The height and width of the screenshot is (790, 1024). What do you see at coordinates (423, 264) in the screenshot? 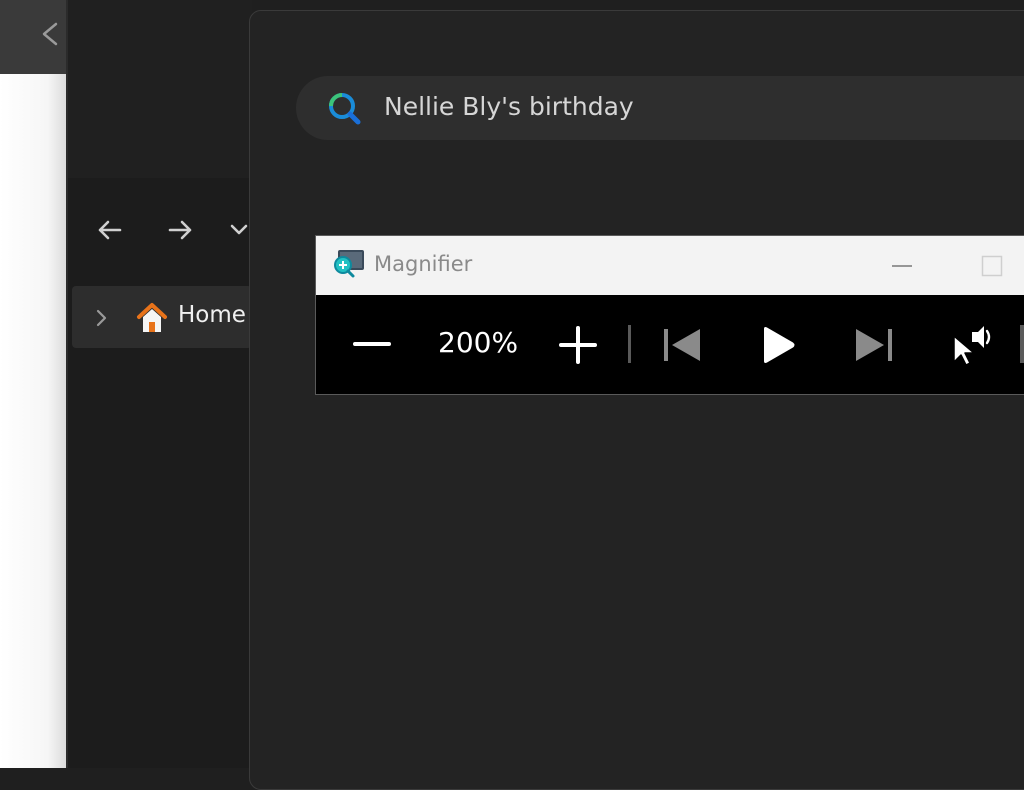
I see `magnifier-title: Magnifier` at bounding box center [423, 264].